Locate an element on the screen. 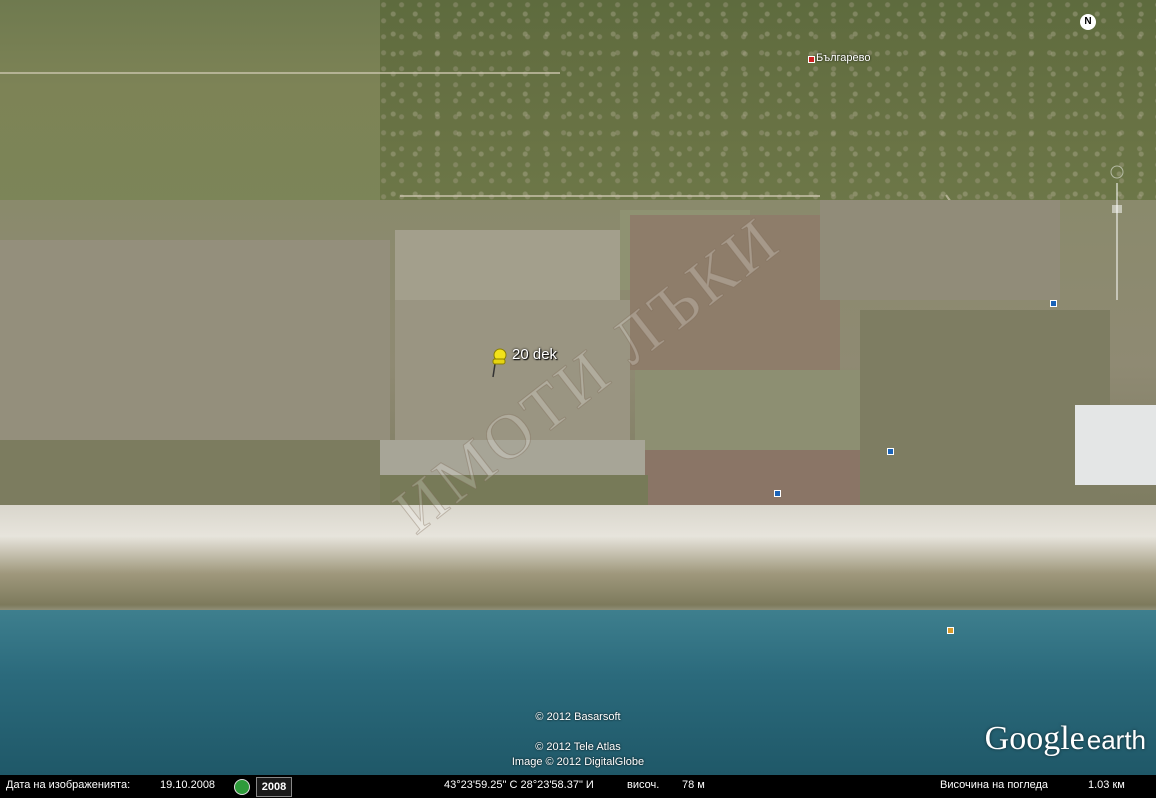  historical-imagery-clock-icon is located at coordinates (242, 787).